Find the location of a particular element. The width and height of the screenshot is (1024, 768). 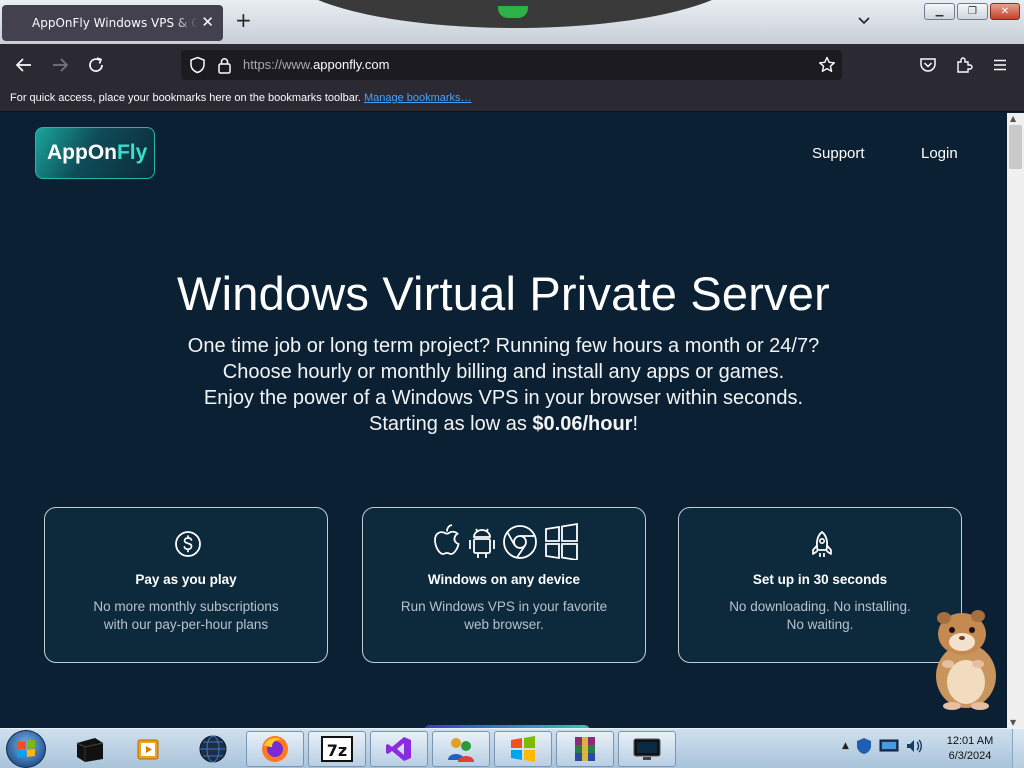

taskbar-app-users is located at coordinates (461, 749).